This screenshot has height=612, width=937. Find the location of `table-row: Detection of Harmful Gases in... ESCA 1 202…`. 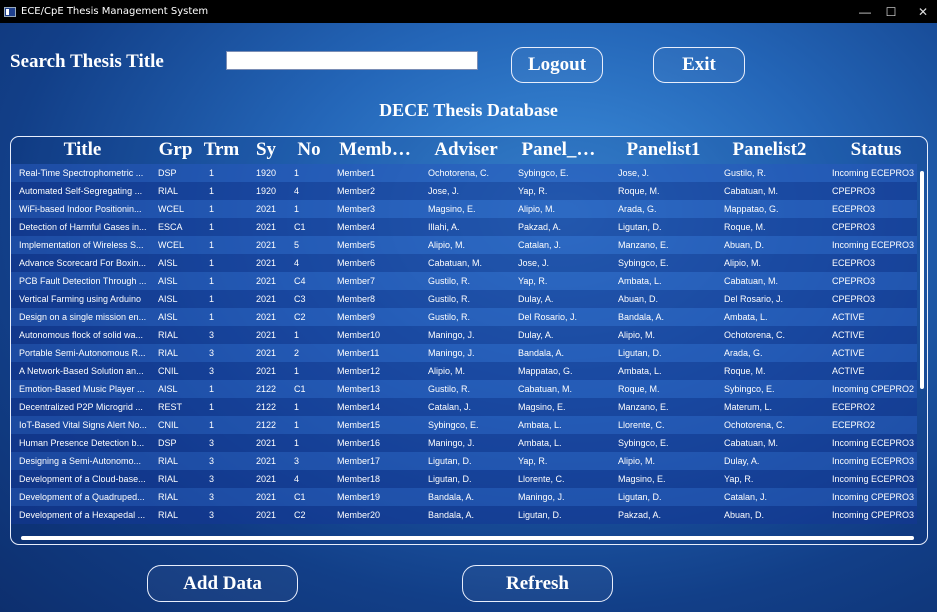

table-row: Detection of Harmful Gases in... ESCA 1 202… is located at coordinates (464, 227).